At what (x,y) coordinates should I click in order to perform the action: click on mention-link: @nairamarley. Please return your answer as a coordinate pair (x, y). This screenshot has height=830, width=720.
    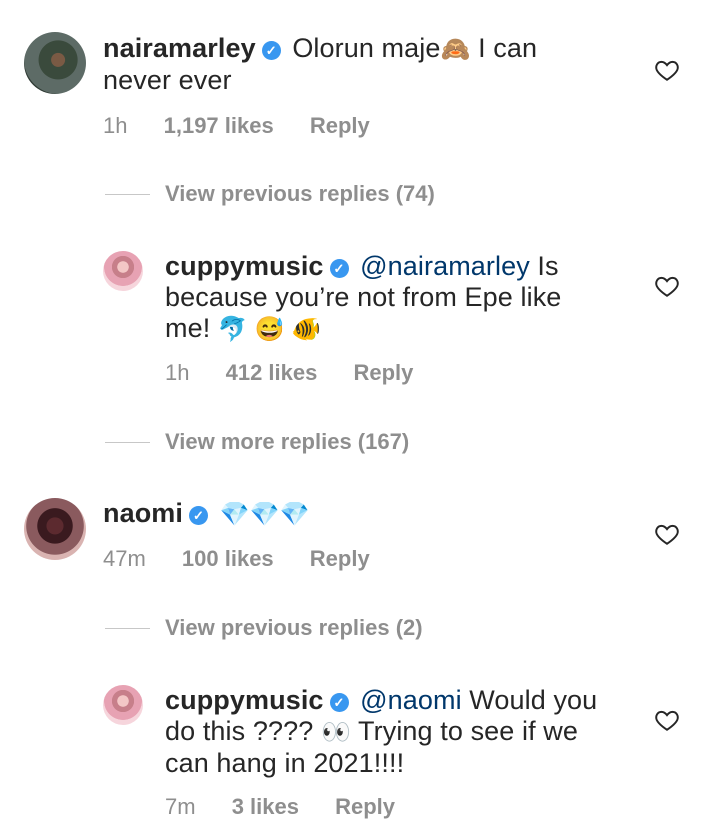
    Looking at the image, I should click on (445, 266).